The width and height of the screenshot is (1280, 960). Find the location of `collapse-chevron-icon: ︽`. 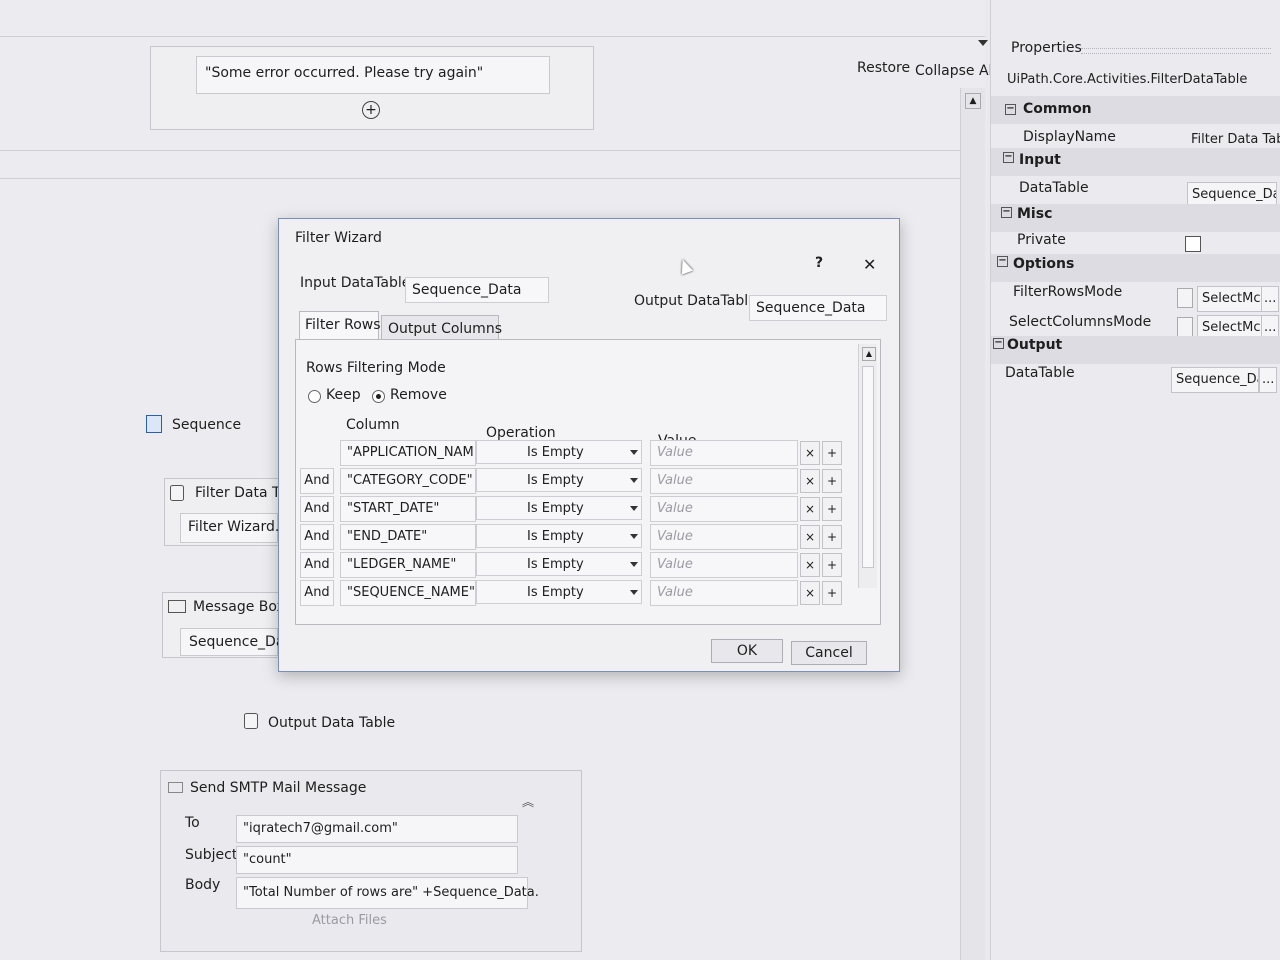

collapse-chevron-icon: ︽ is located at coordinates (528, 801).